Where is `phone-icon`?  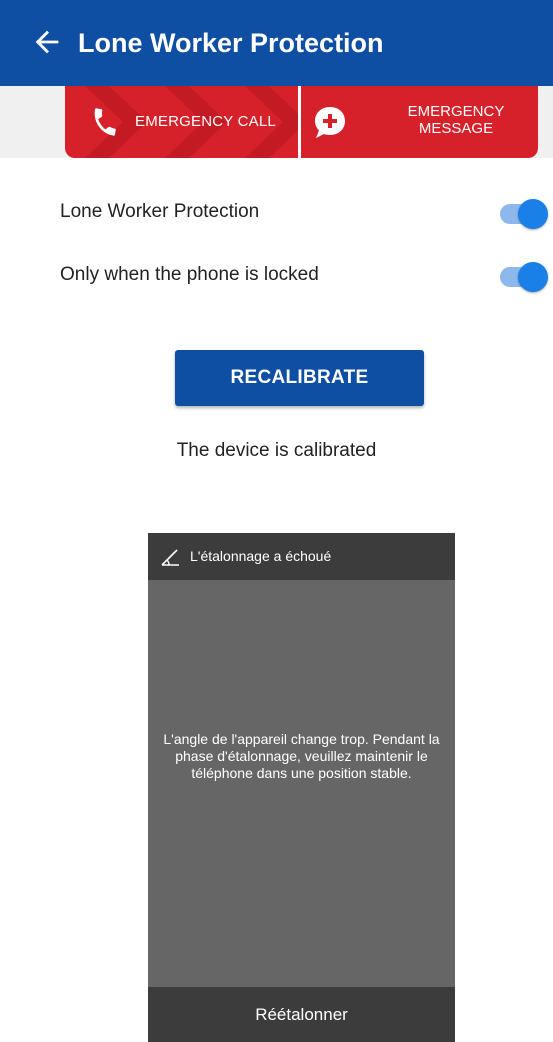
phone-icon is located at coordinates (105, 122).